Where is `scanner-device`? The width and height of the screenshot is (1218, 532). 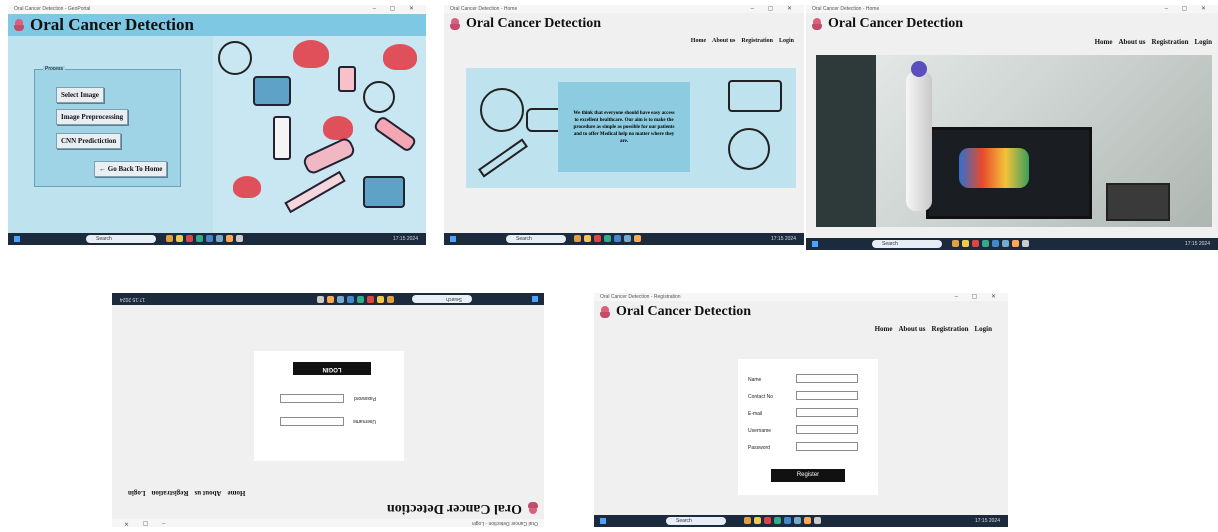
scanner-device is located at coordinates (919, 141).